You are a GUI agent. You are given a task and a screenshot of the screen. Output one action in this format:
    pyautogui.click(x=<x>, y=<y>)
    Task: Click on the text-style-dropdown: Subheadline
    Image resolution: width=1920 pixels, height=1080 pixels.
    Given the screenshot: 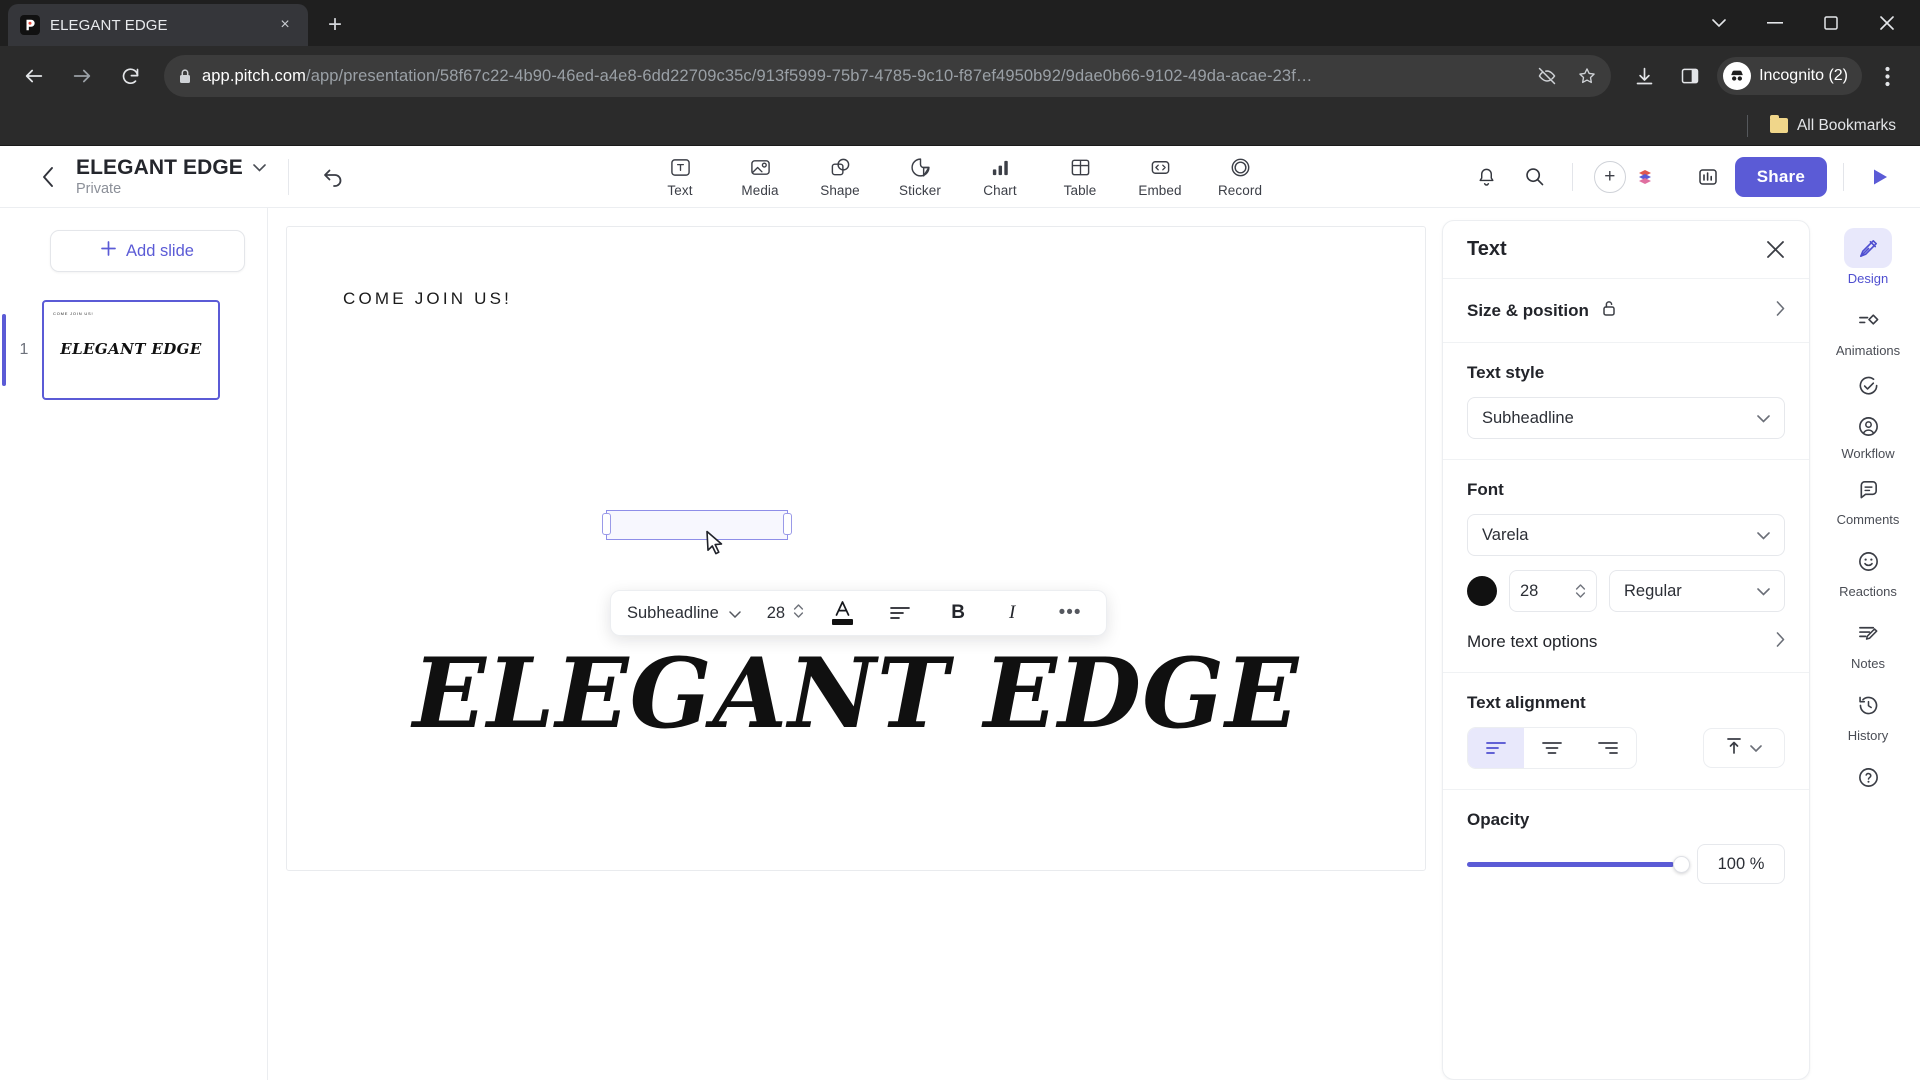 What is the action you would take?
    pyautogui.click(x=688, y=613)
    